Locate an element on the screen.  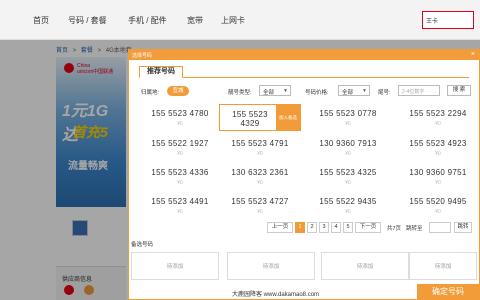
search-button: 搜 索 is located at coordinates (459, 90).